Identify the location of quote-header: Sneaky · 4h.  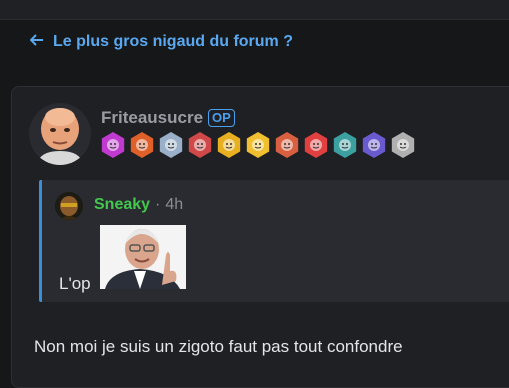
(138, 205).